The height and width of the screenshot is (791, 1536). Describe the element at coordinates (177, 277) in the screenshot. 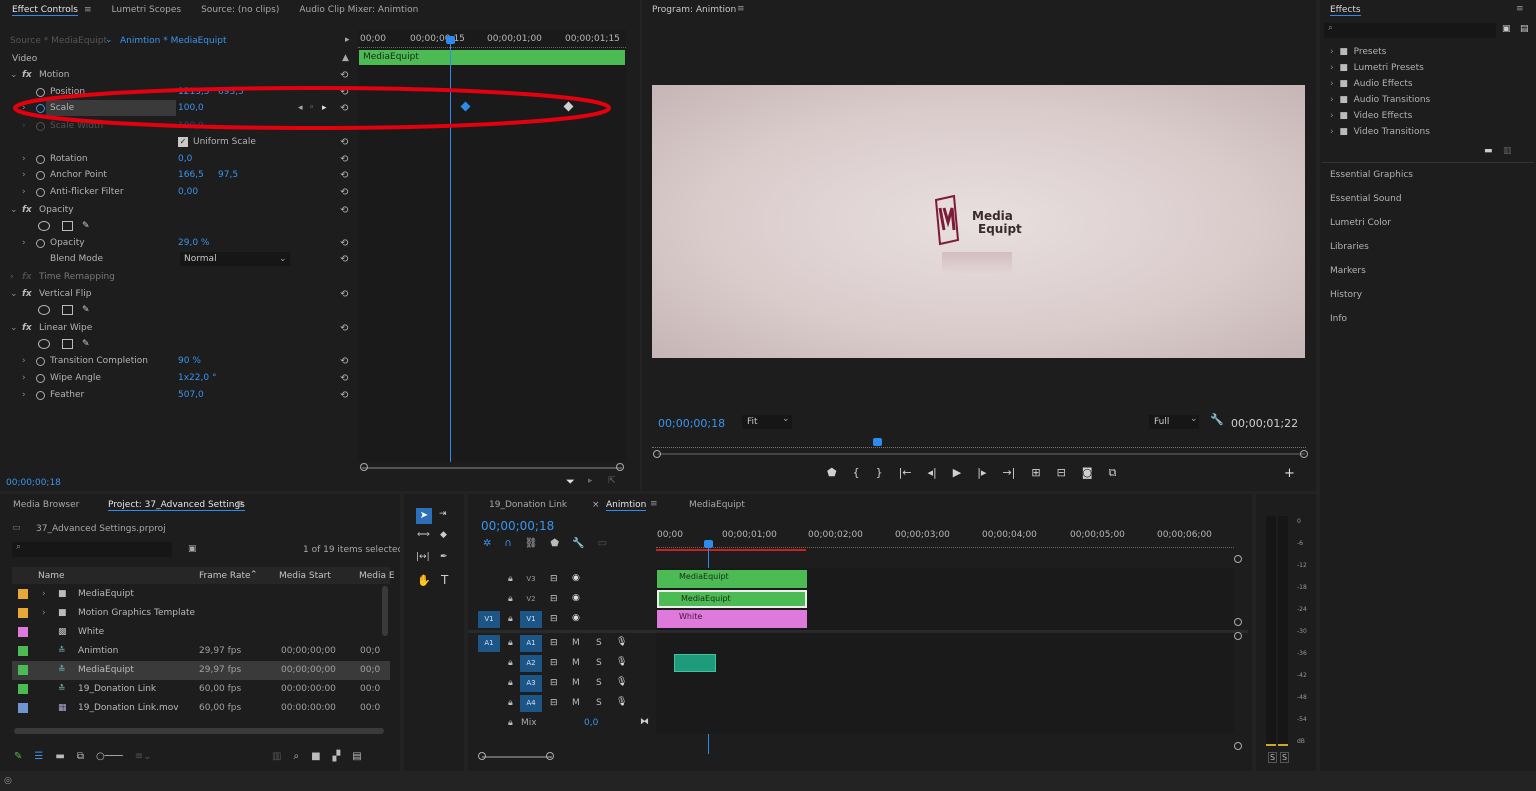

I see `time-remapping-row: › fx Time Remapping` at that location.